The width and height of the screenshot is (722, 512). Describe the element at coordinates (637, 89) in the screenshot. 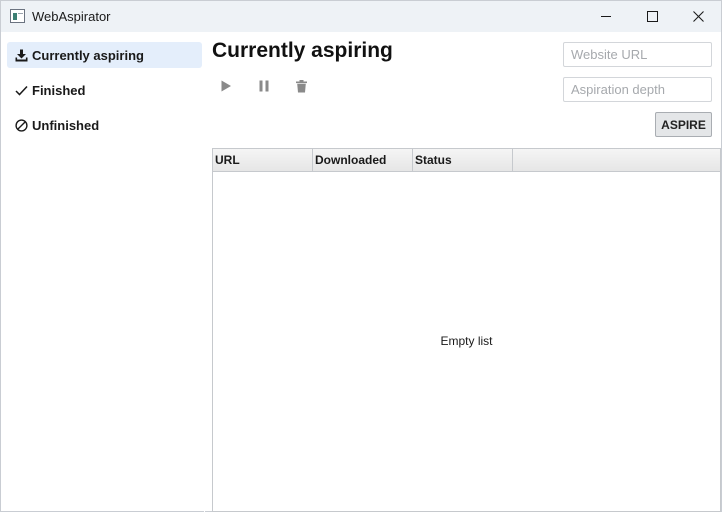

I see `aspiration-depth-input` at that location.